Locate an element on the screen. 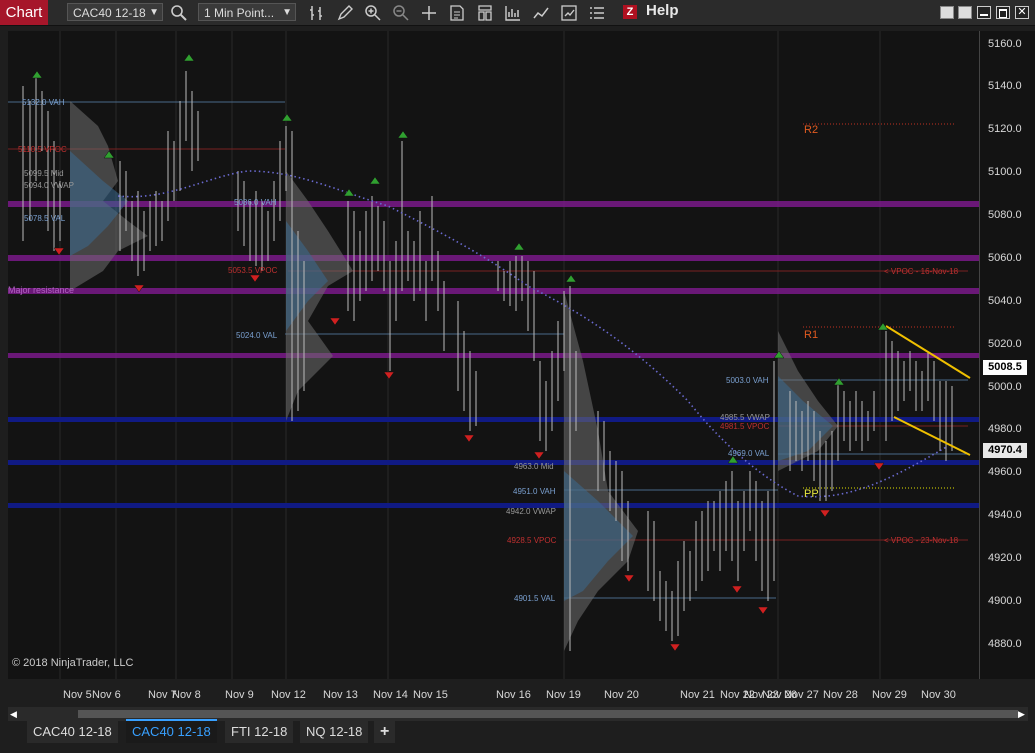 The height and width of the screenshot is (753, 1035). ninja-z-icon: Z is located at coordinates (630, 12).